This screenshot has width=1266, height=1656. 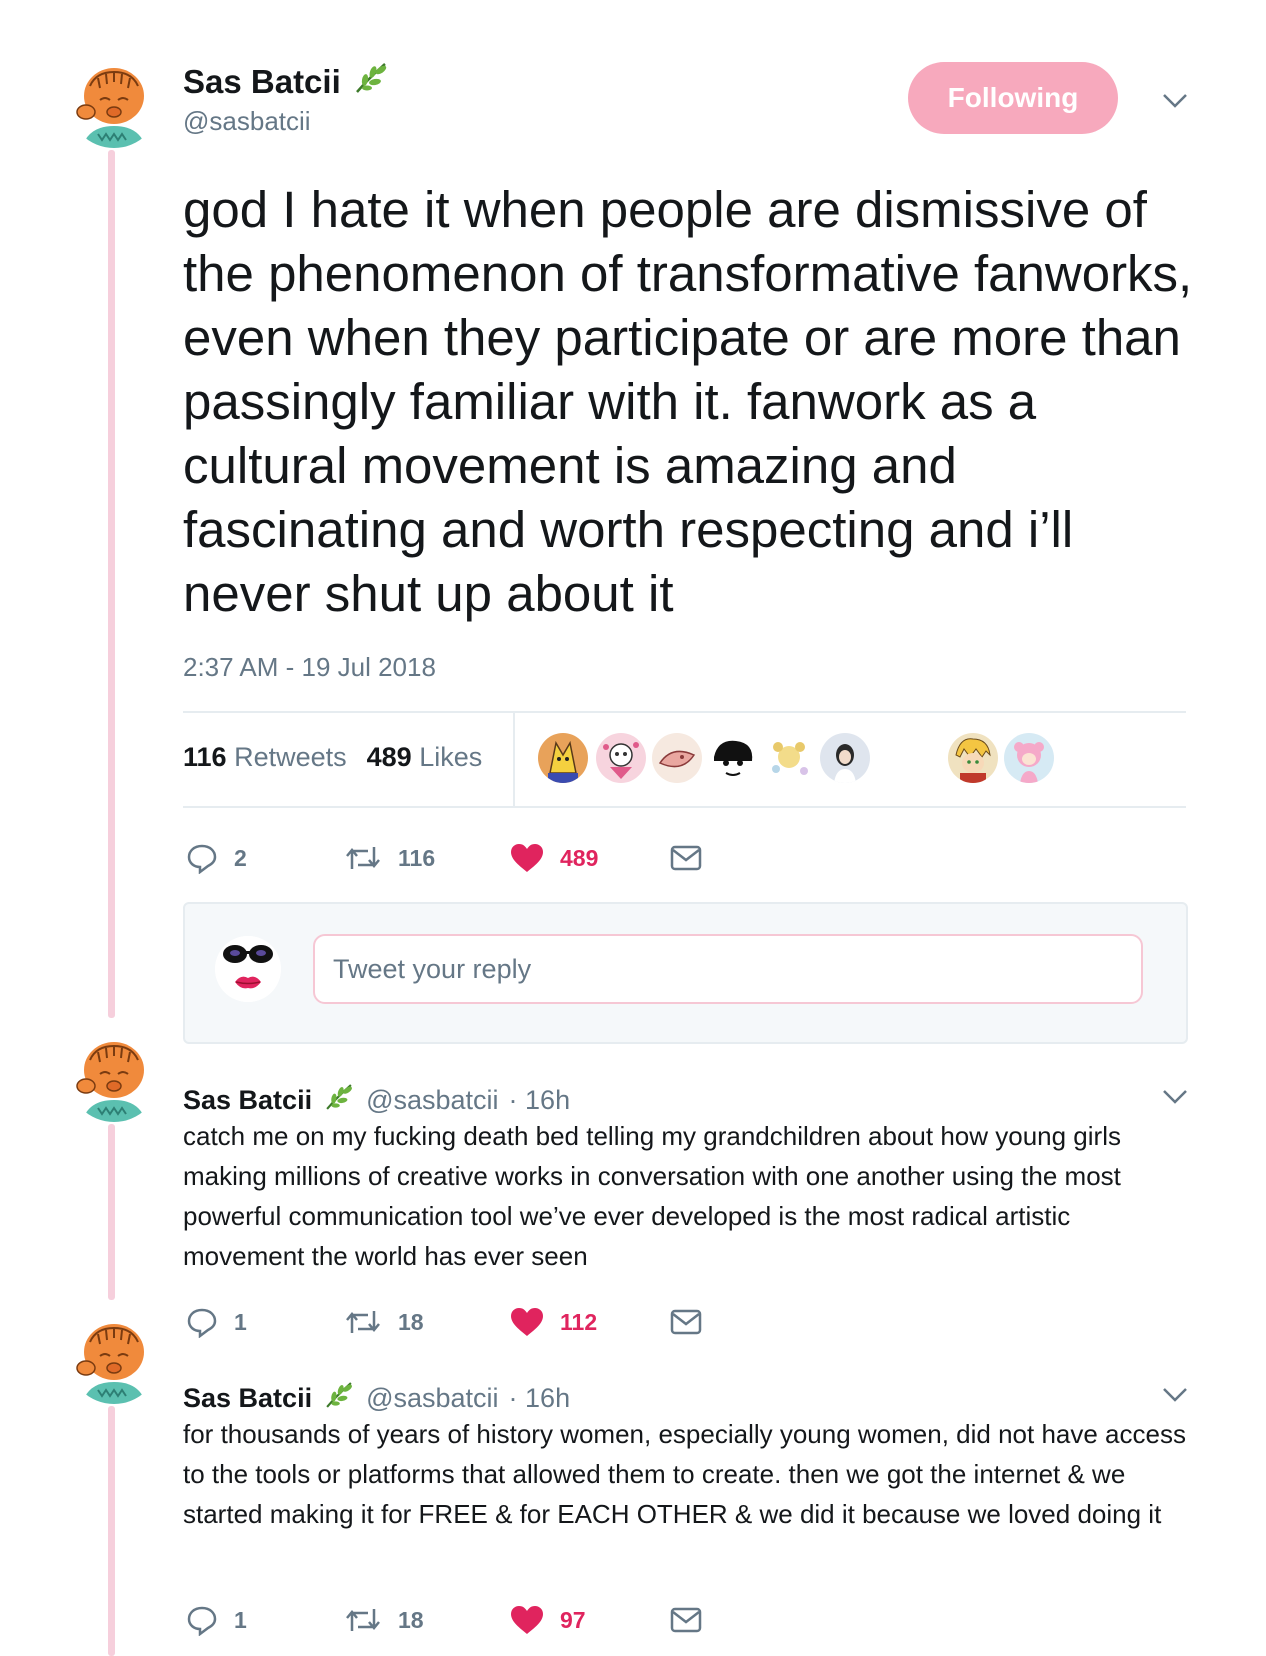 I want to click on retweets-stat: 116 Retweets, so click(x=265, y=757).